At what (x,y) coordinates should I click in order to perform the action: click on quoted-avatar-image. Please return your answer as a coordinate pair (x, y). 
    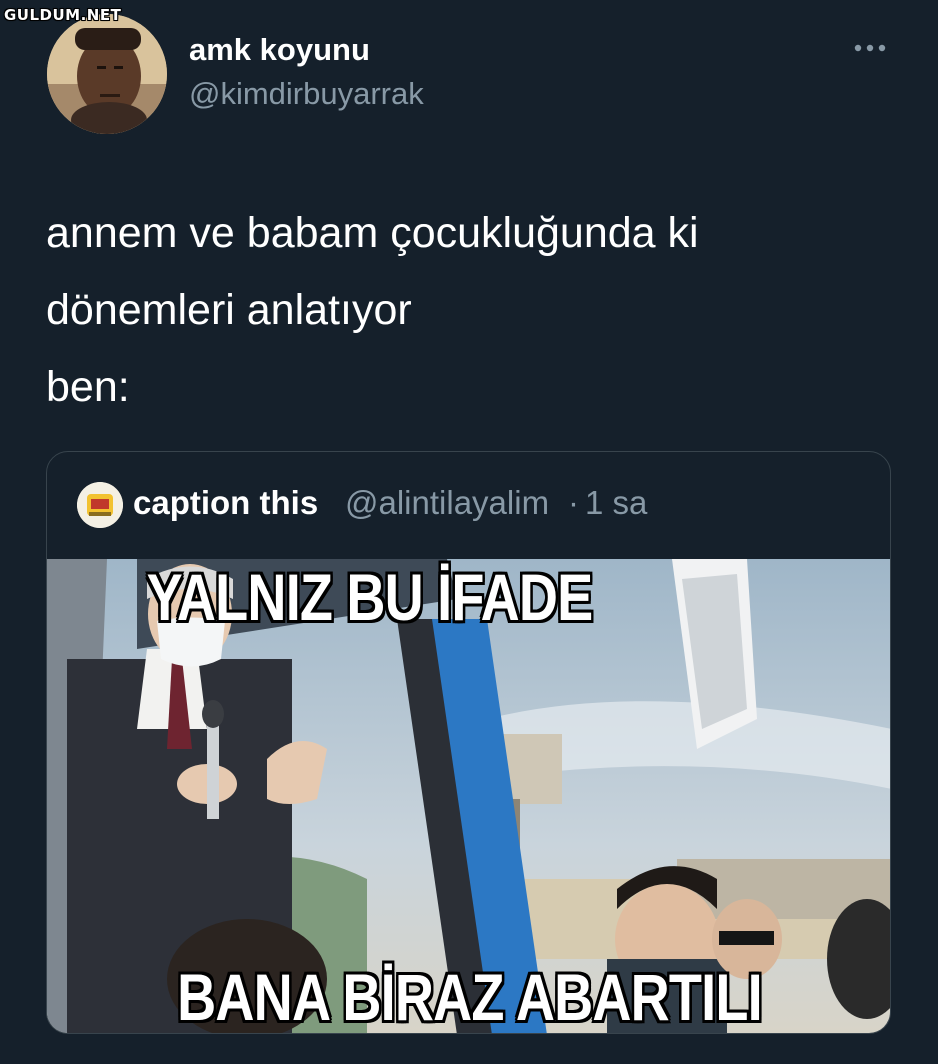
    Looking at the image, I should click on (100, 505).